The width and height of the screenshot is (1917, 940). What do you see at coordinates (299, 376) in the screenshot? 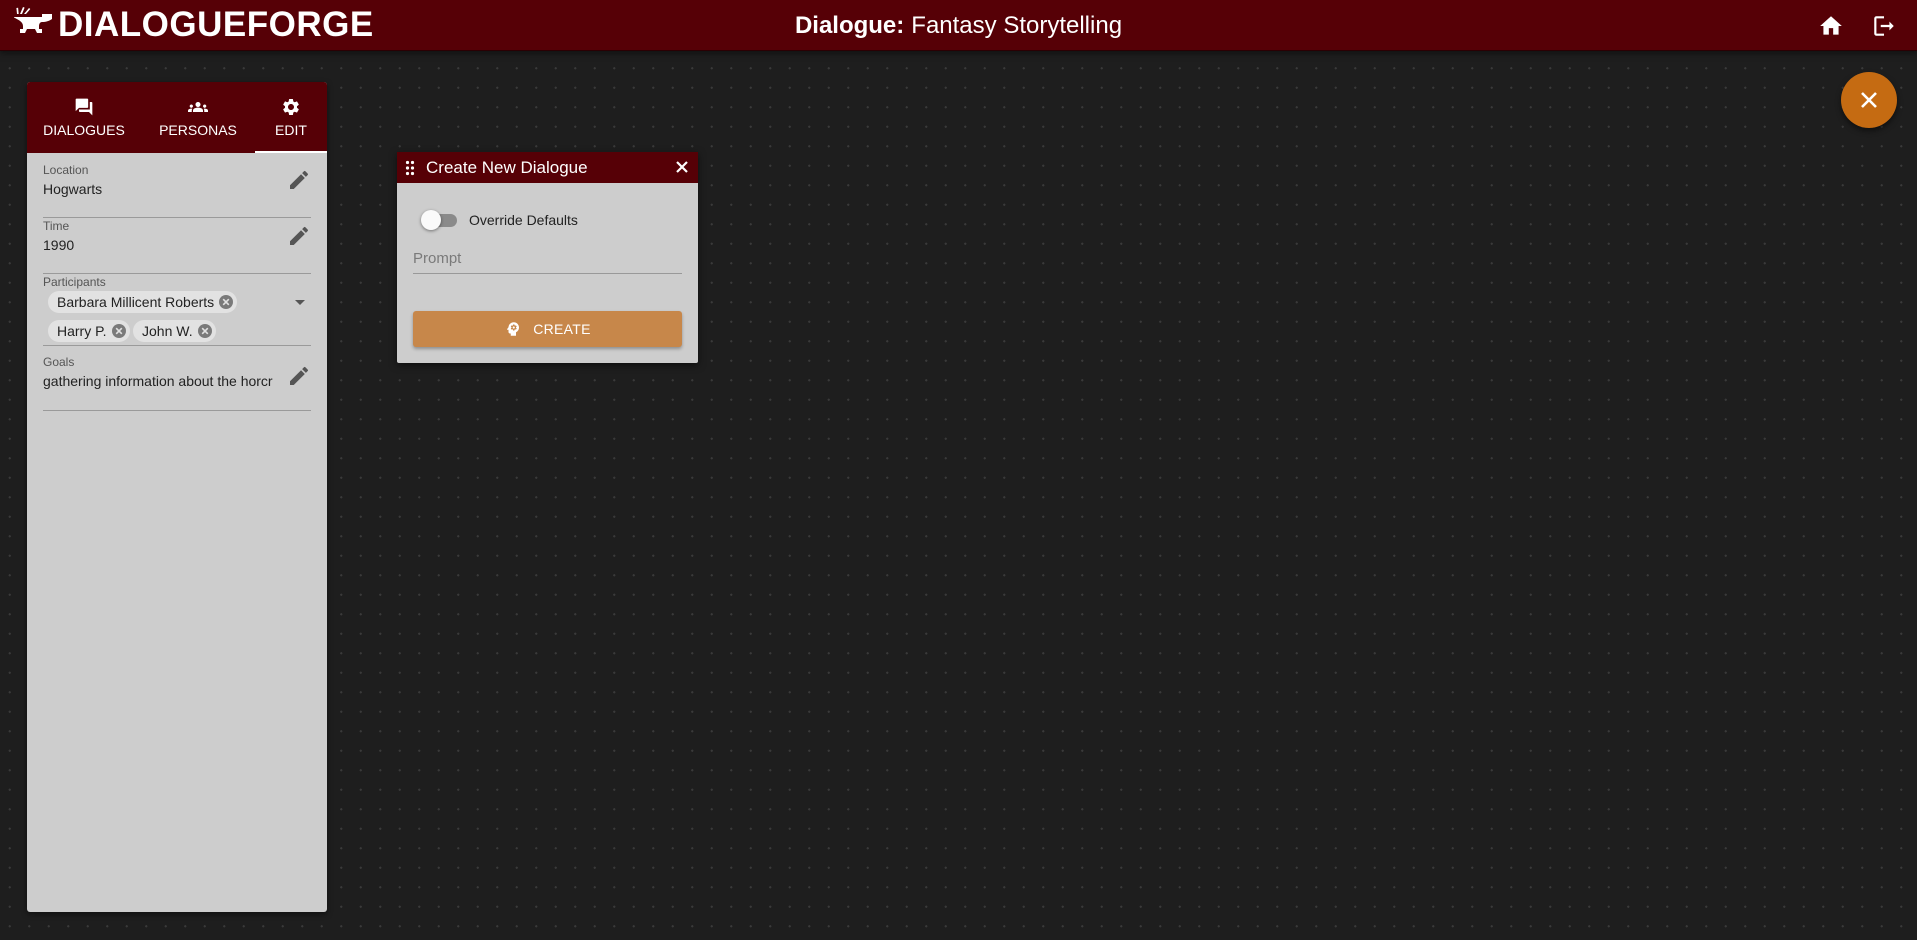
I see `edit-goals-icon` at bounding box center [299, 376].